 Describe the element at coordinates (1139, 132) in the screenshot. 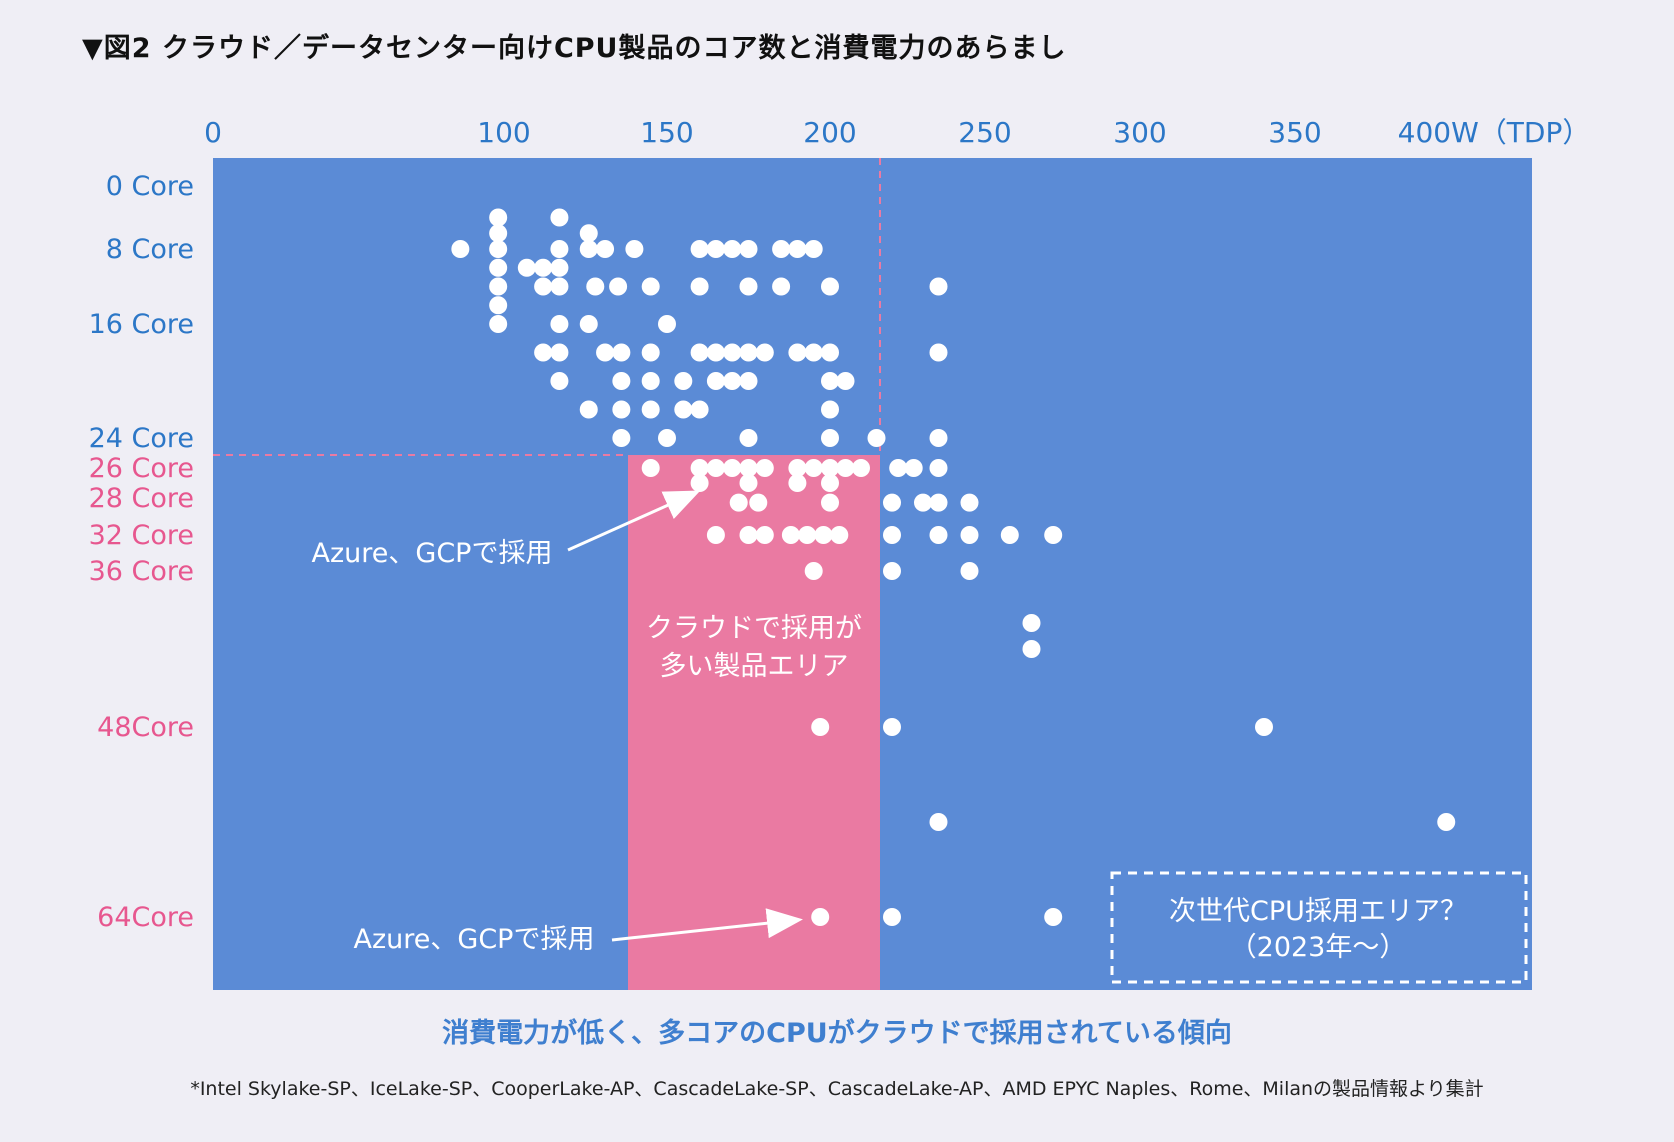

I see `x-tick-label: 300` at that location.